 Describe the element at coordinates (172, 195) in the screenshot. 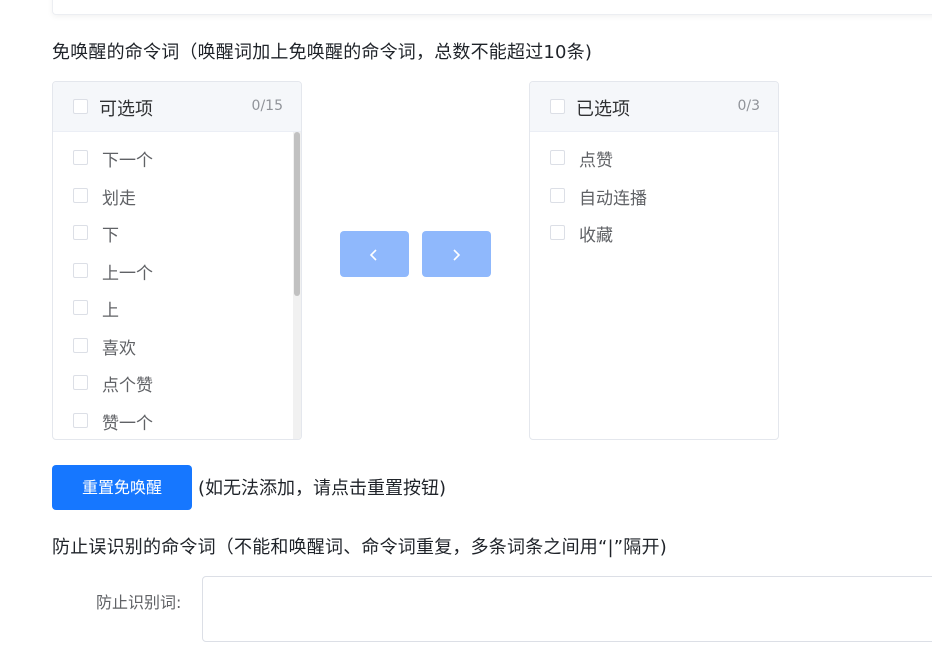

I see `list-item: 划走` at that location.